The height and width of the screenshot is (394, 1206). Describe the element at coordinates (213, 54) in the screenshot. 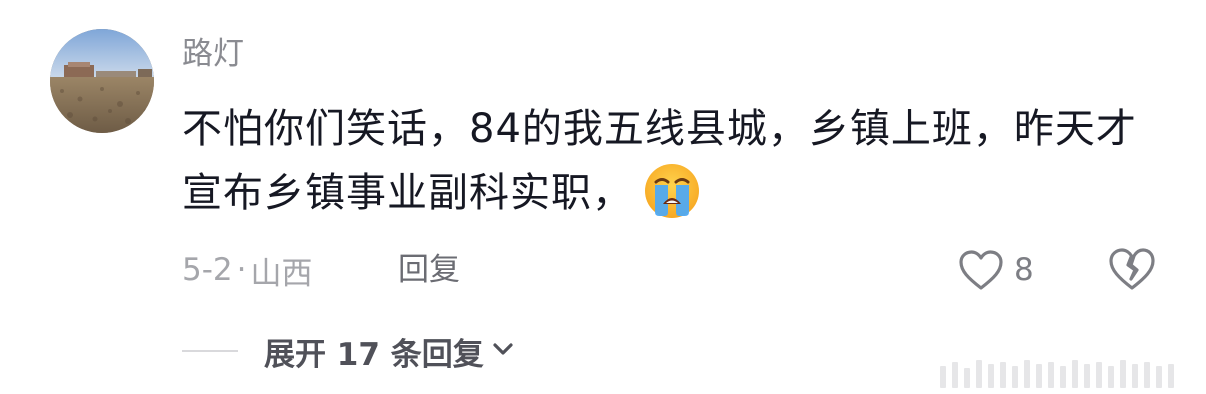

I see `username: 路灯` at that location.